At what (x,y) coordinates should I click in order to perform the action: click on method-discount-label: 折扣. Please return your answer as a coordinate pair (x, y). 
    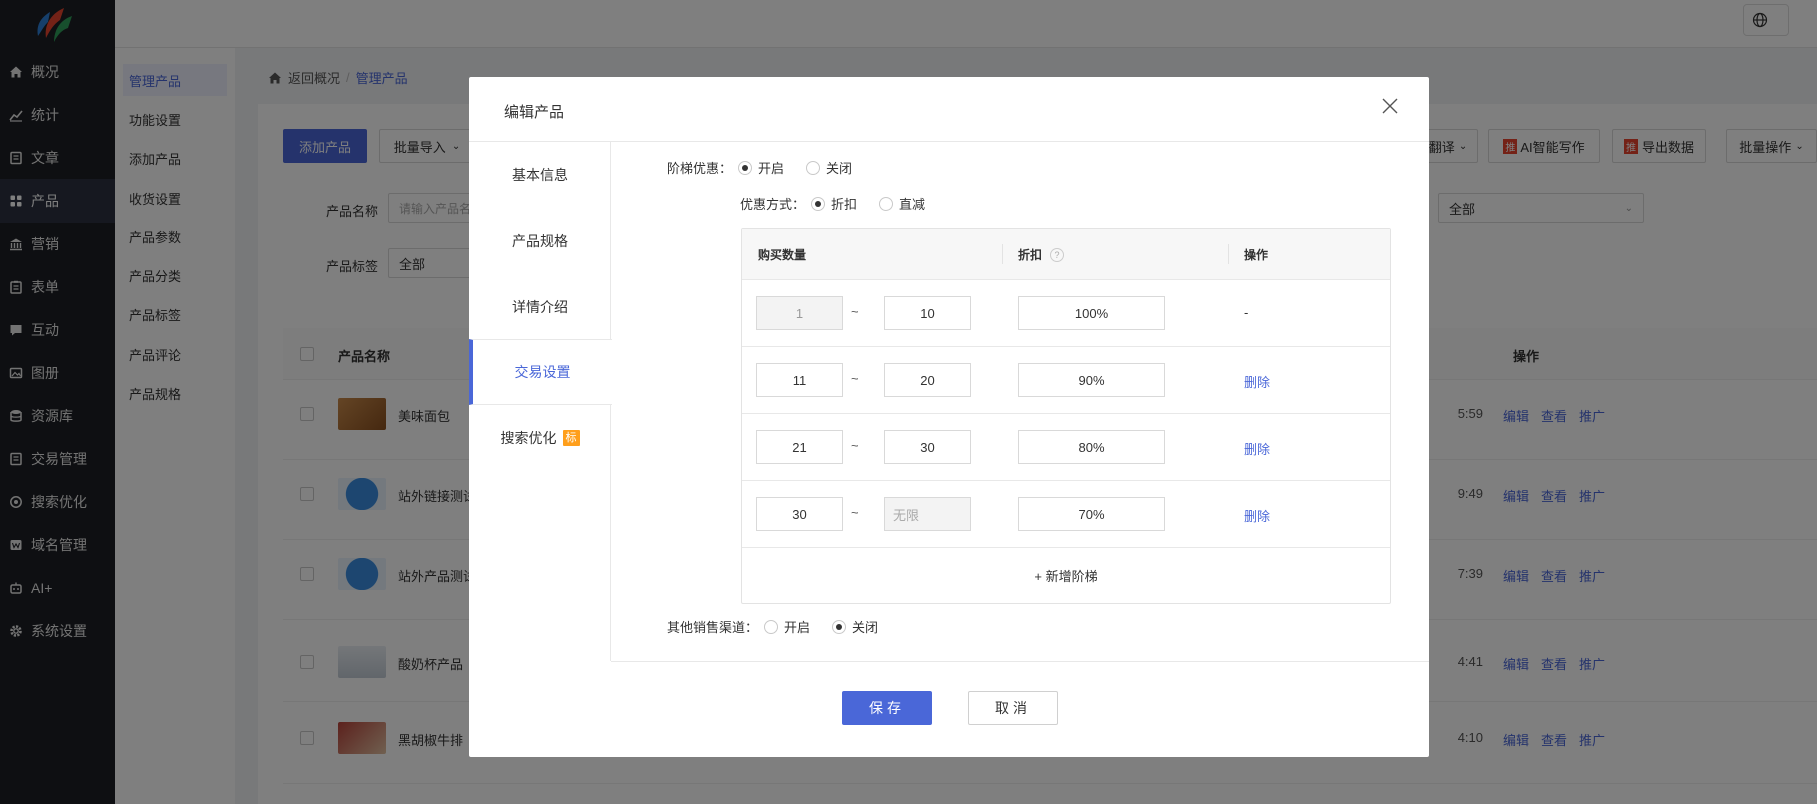
    Looking at the image, I should click on (844, 203).